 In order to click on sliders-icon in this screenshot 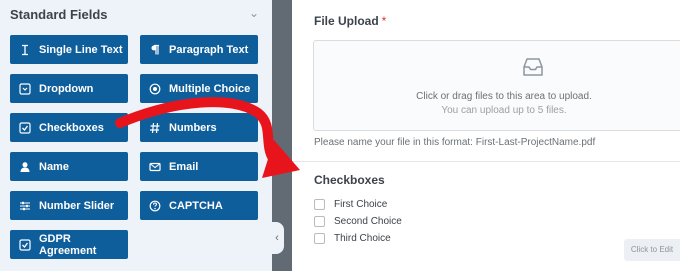, I will do `click(25, 206)`.